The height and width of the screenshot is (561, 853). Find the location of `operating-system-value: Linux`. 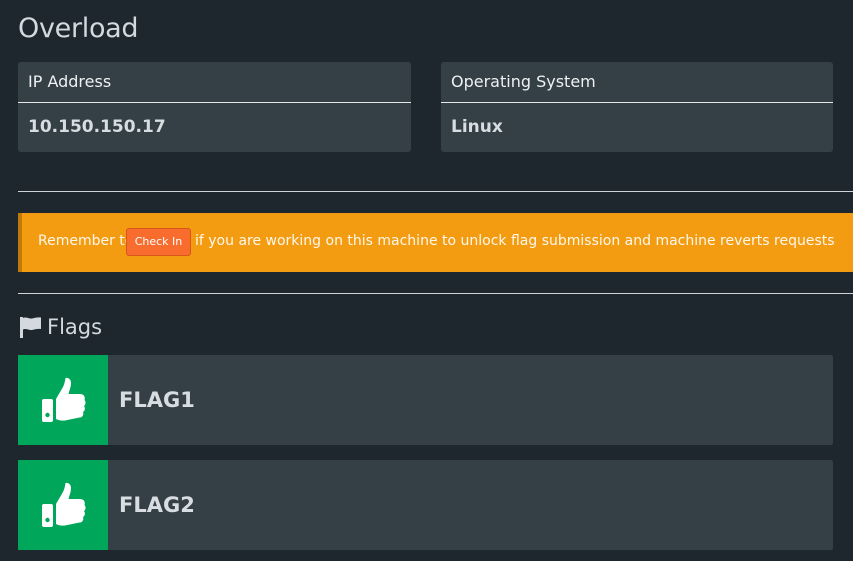

operating-system-value: Linux is located at coordinates (477, 127).